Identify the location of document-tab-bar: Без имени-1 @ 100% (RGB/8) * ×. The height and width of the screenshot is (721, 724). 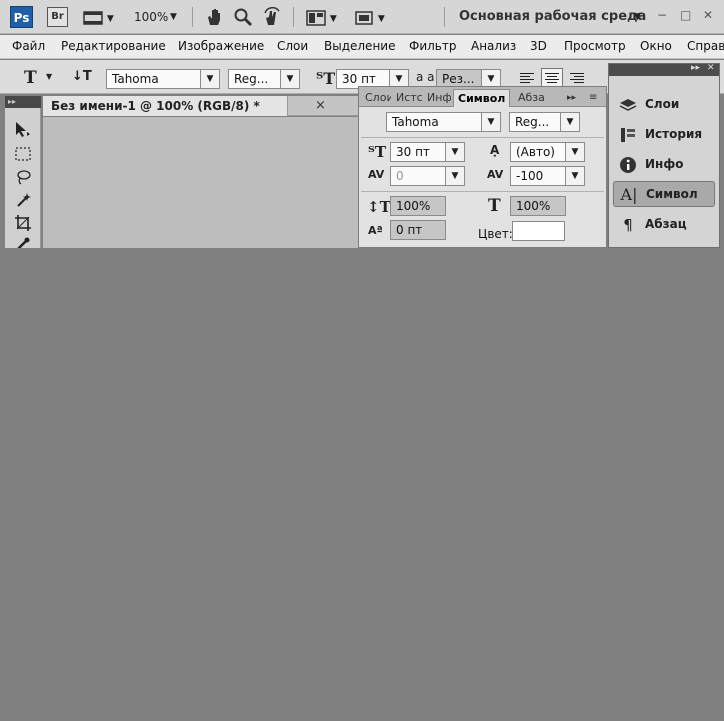
(200, 106).